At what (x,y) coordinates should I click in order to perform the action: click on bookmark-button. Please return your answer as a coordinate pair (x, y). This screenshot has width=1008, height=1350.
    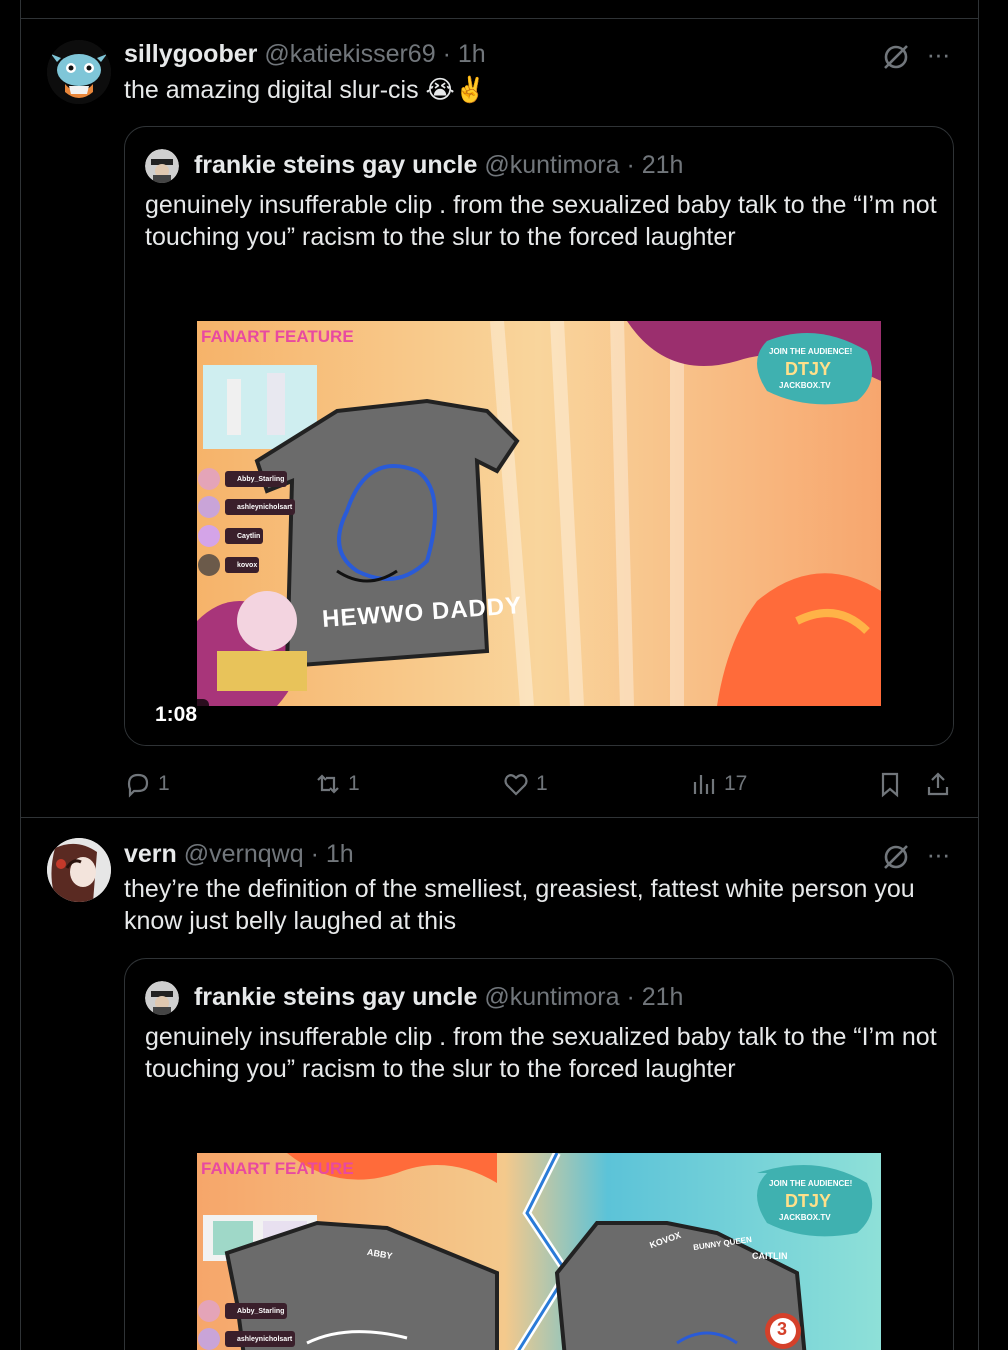
    Looking at the image, I should click on (893, 784).